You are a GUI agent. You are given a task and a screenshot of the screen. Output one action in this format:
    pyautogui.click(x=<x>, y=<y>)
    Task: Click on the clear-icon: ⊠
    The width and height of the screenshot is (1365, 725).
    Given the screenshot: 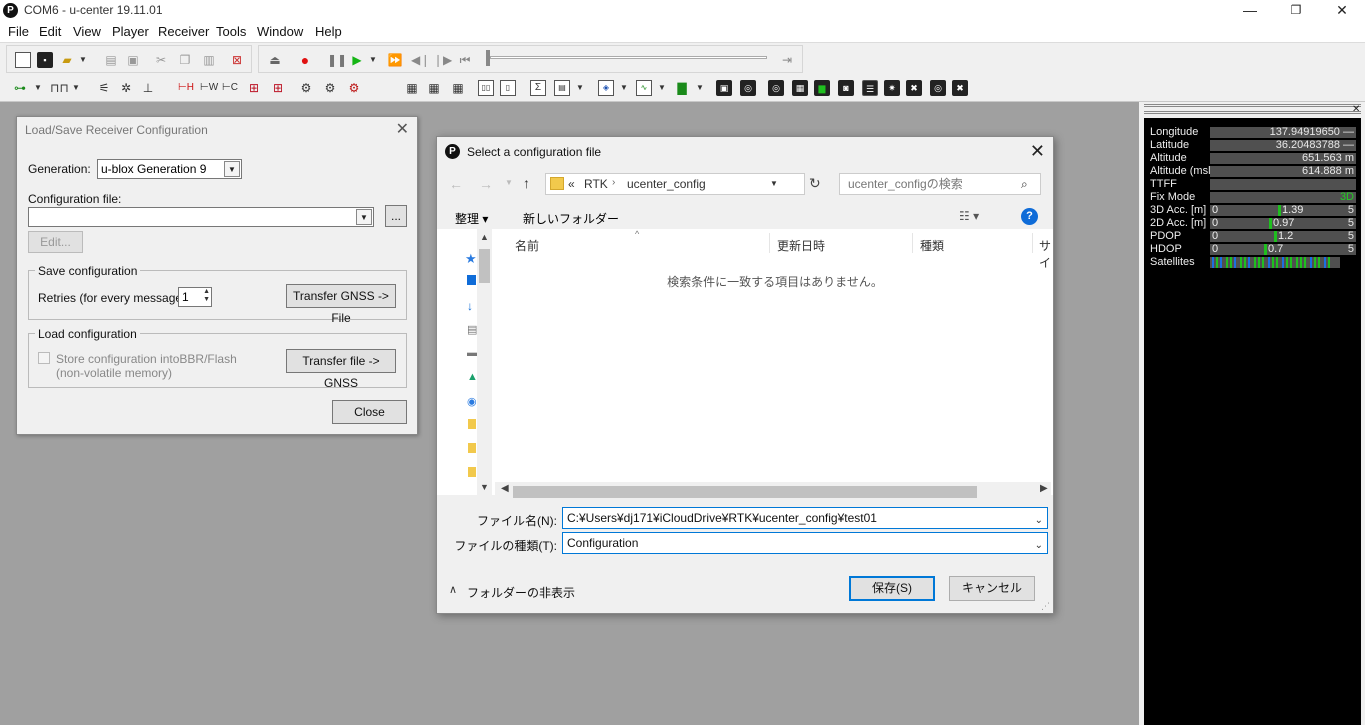 What is the action you would take?
    pyautogui.click(x=237, y=60)
    